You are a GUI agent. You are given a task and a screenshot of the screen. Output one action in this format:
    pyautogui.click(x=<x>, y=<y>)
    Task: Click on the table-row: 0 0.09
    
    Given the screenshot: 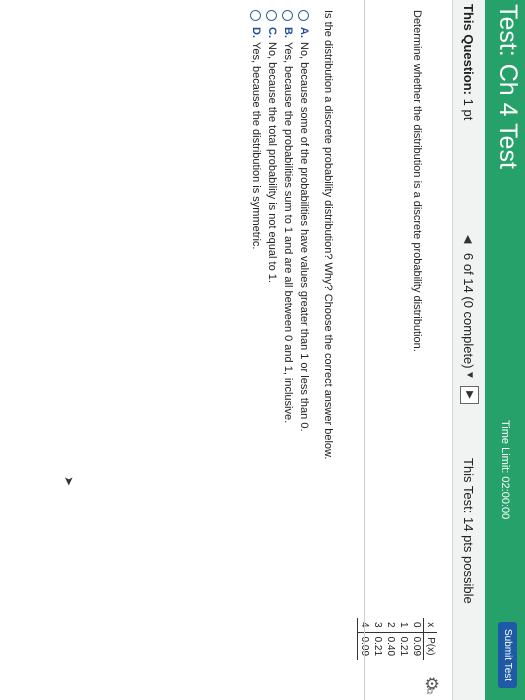 What is the action you would take?
    pyautogui.click(x=417, y=639)
    